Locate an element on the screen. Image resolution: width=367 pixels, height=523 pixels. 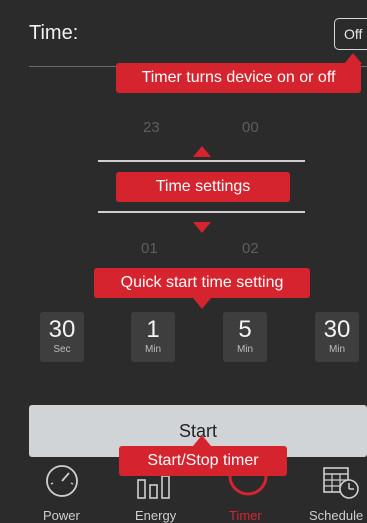
nav-label-timer: Timer is located at coordinates (245, 515).